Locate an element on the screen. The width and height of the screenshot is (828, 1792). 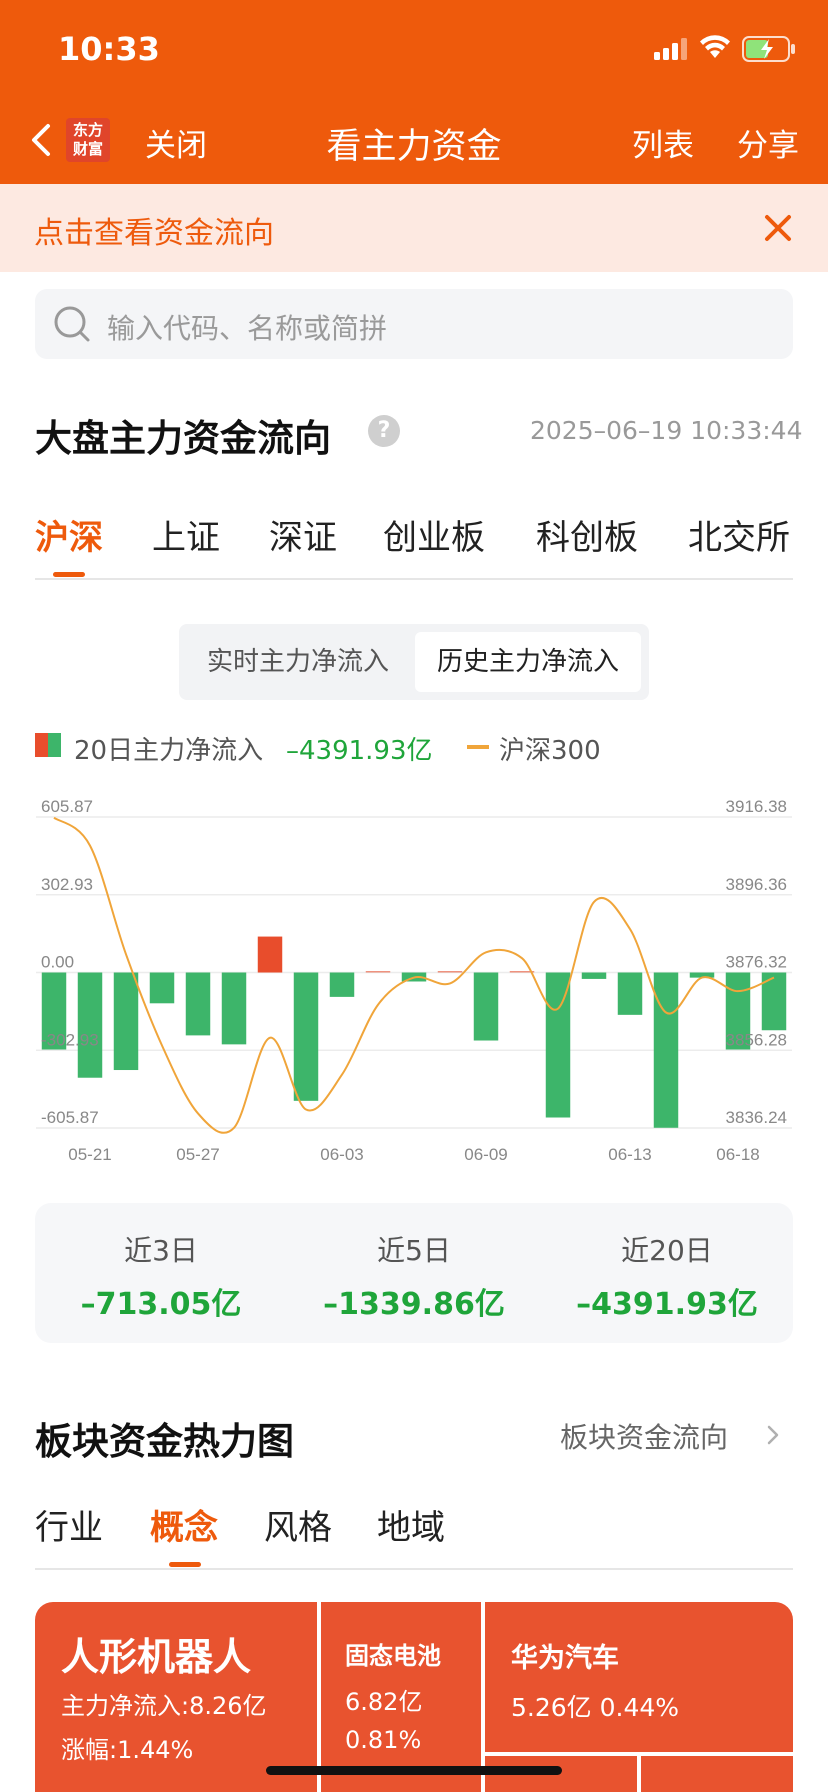
y-right-tick-label: 3916.38 is located at coordinates (756, 806).